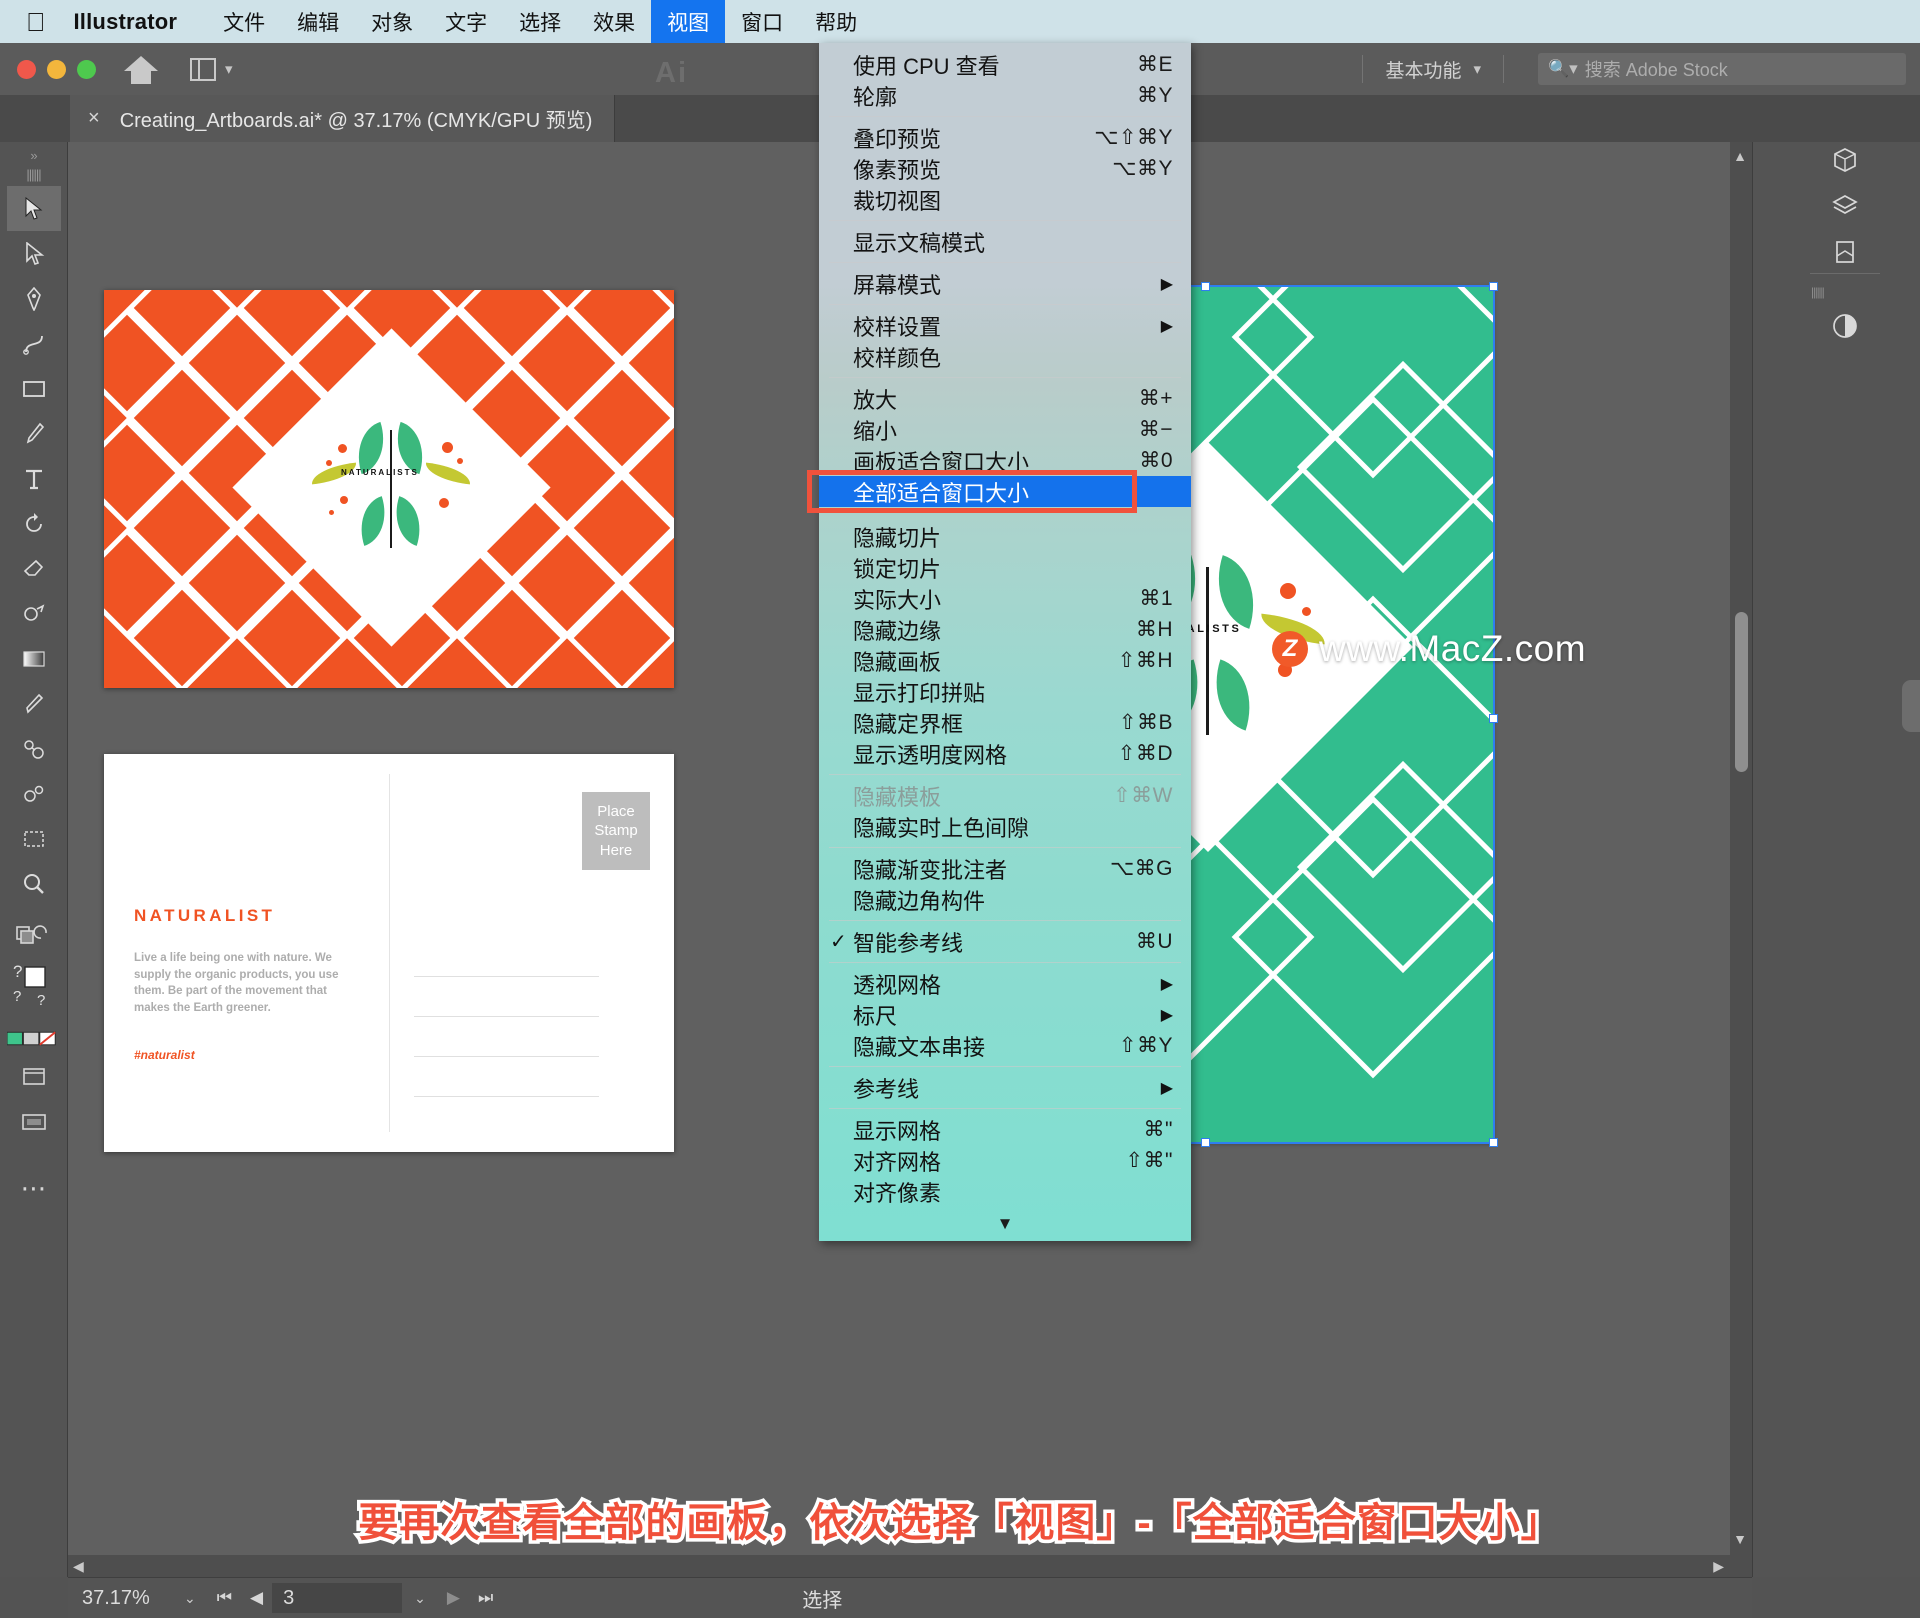 This screenshot has width=1920, height=1618. Describe the element at coordinates (466, 21) in the screenshot. I see `menubar-item-type: 文字` at that location.